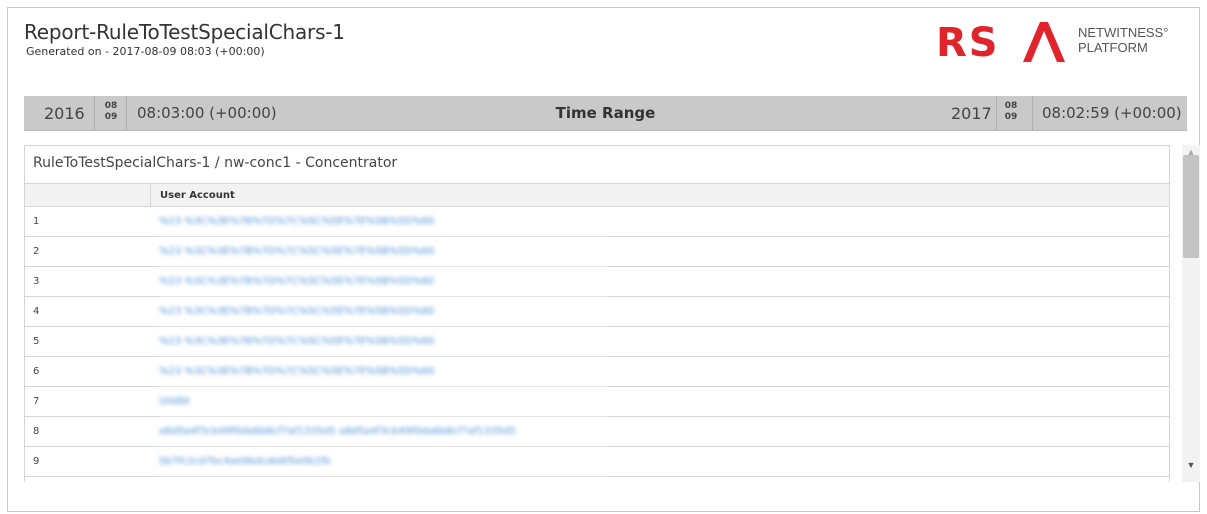 The width and height of the screenshot is (1207, 514). I want to click on report-title: Report-RuleToTestSpecialChars-1, so click(184, 32).